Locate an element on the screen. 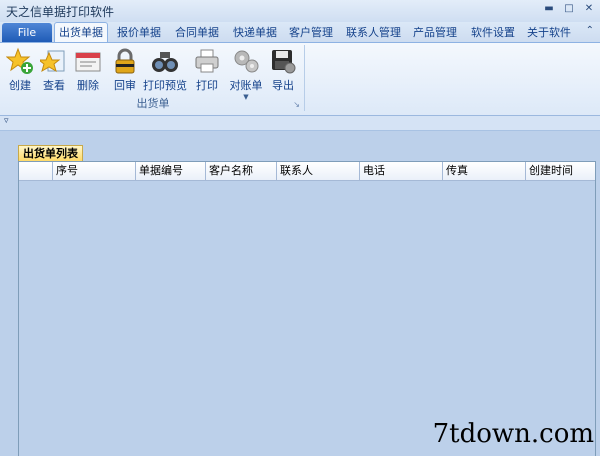  print-label: 打印 is located at coordinates (207, 85).